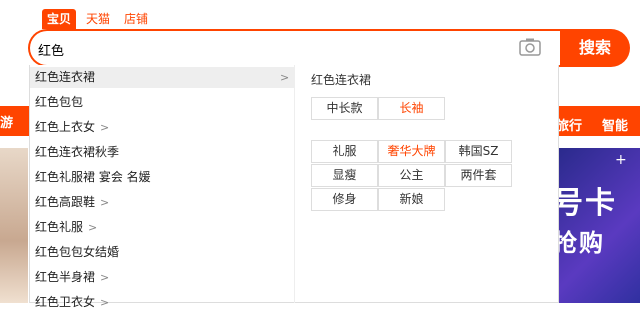  What do you see at coordinates (344, 175) in the screenshot?
I see `tag-slimming: 显瘦` at bounding box center [344, 175].